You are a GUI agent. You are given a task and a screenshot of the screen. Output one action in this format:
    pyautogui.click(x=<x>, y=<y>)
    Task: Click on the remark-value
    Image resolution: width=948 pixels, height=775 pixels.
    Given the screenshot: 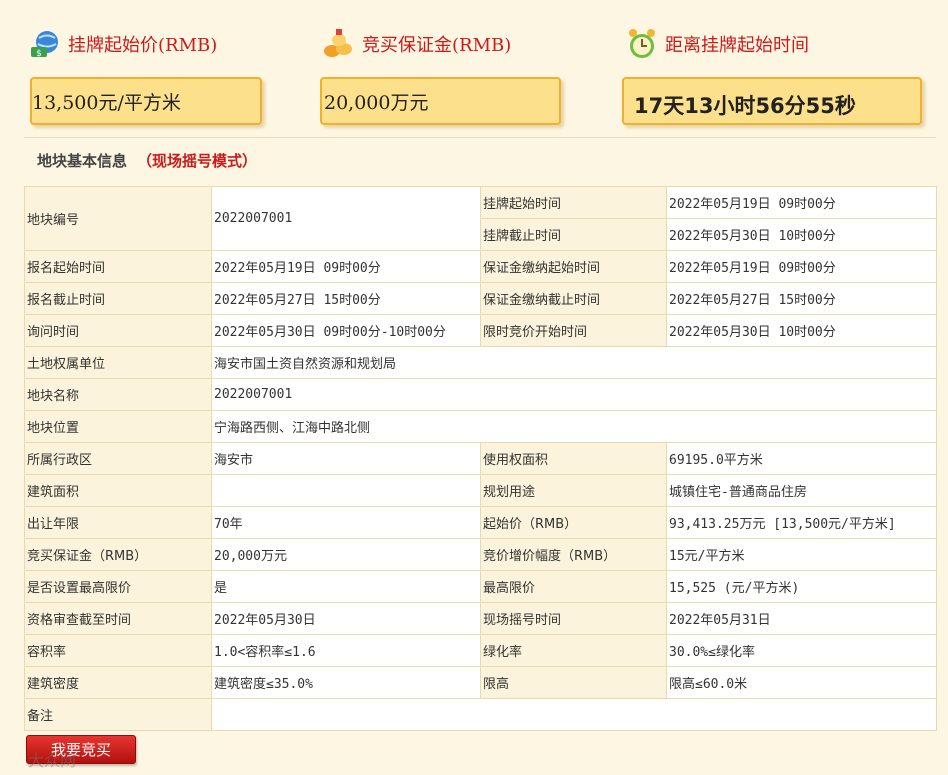 What is the action you would take?
    pyautogui.click(x=574, y=714)
    